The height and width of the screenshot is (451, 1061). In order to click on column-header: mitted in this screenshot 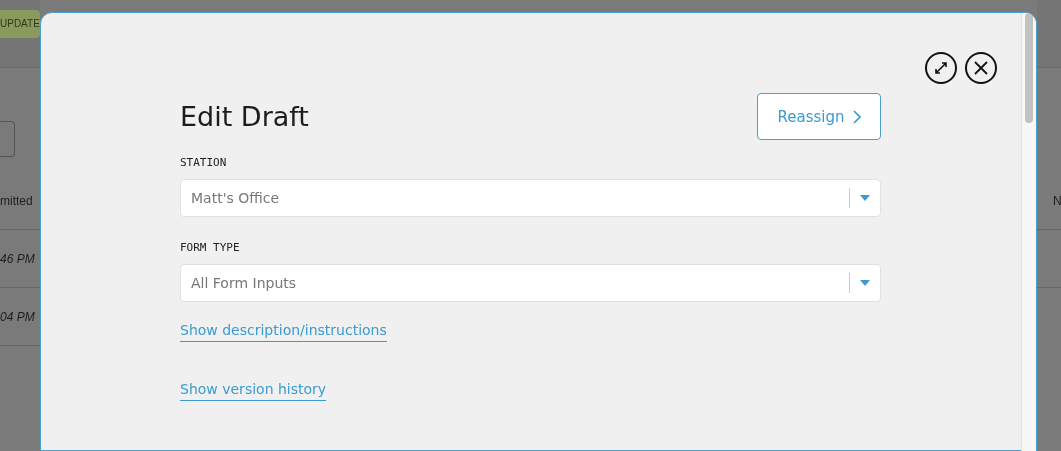, I will do `click(16, 201)`.